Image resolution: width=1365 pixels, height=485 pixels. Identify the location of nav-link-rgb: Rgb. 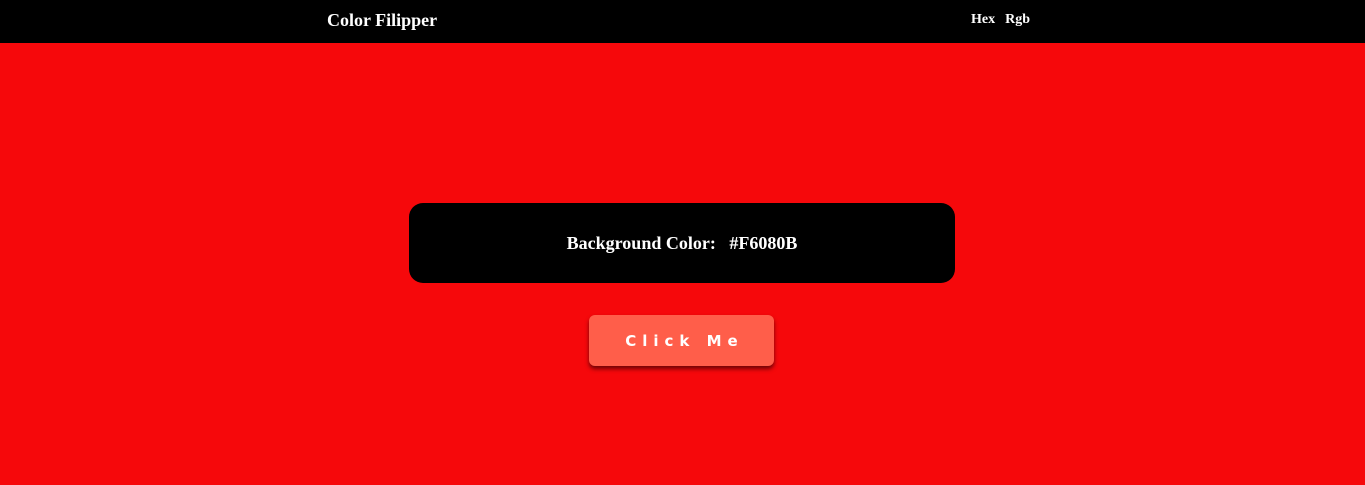
(1017, 20).